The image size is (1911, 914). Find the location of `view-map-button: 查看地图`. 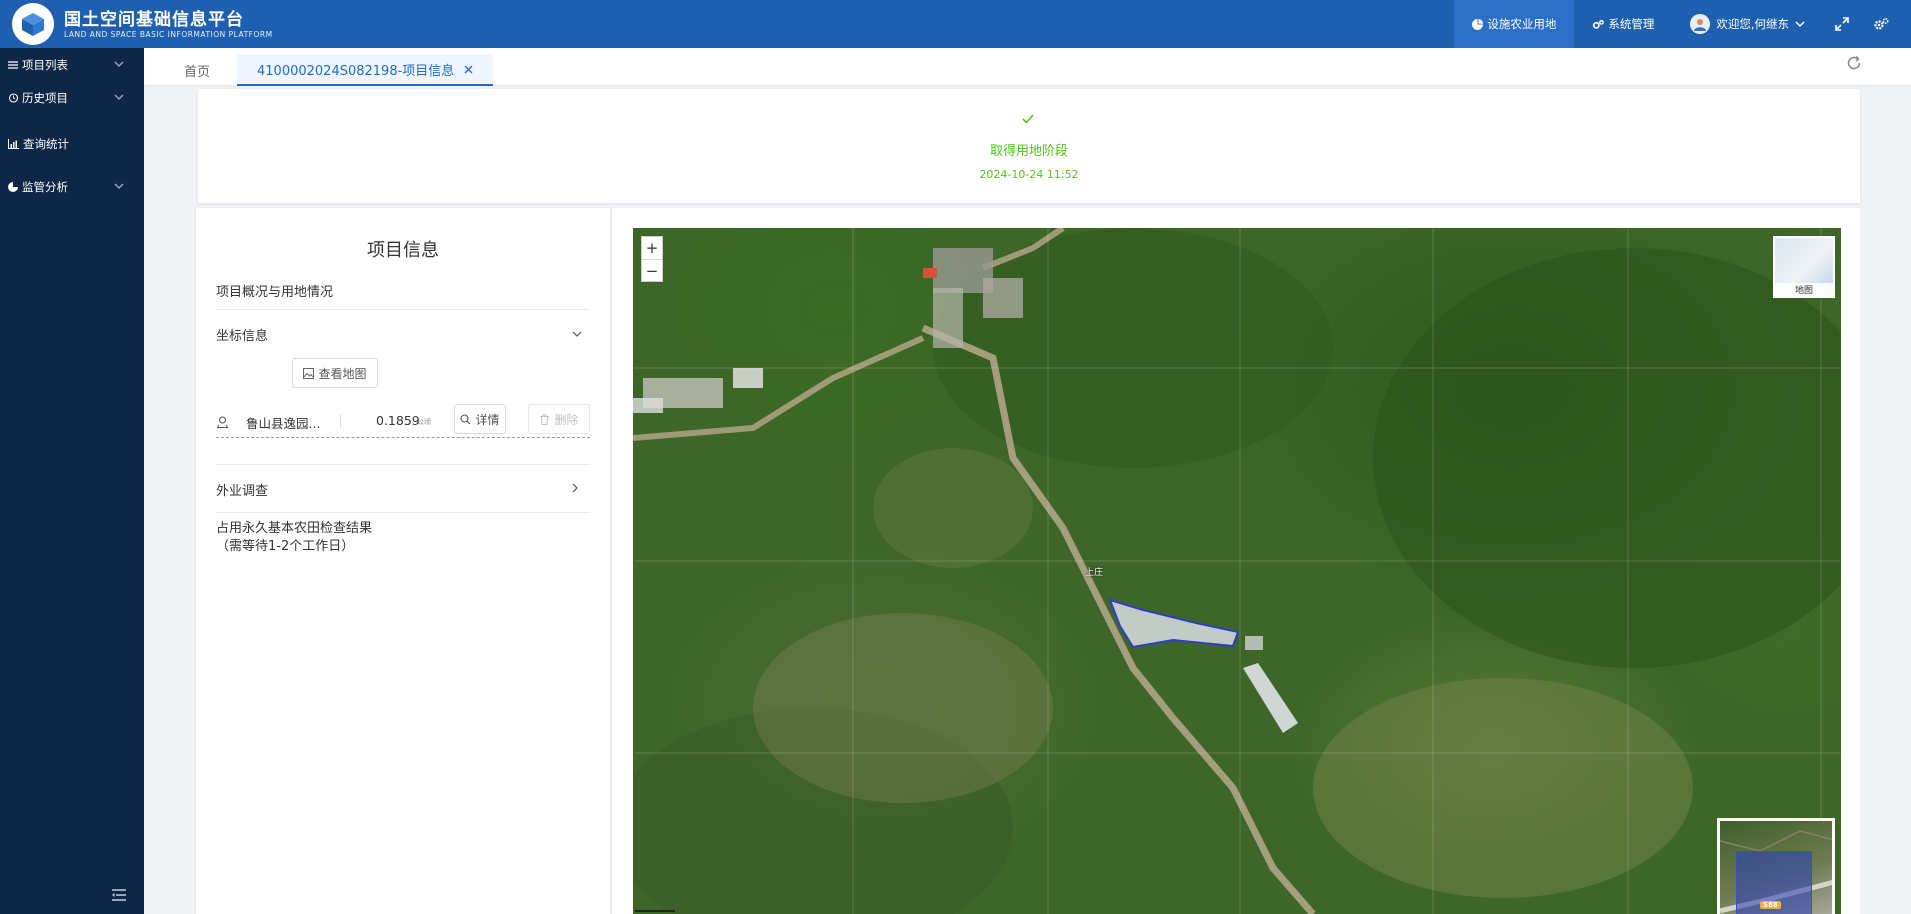

view-map-button: 查看地图 is located at coordinates (335, 373).